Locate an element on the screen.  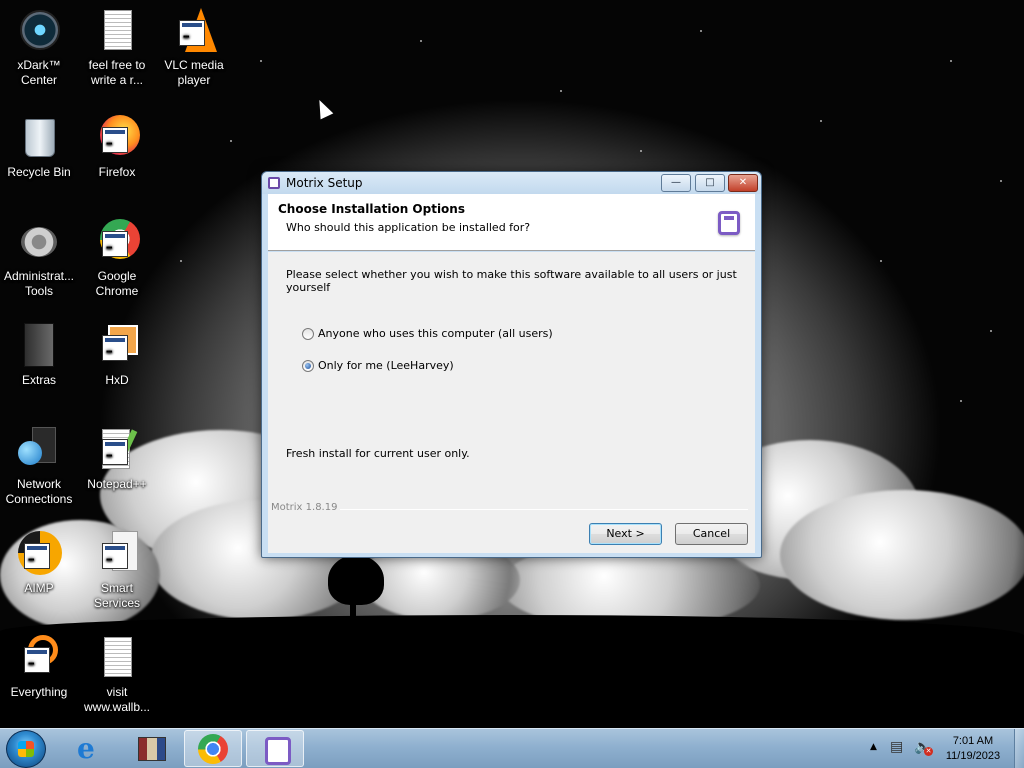
cancel-button: Cancel is located at coordinates (711, 534).